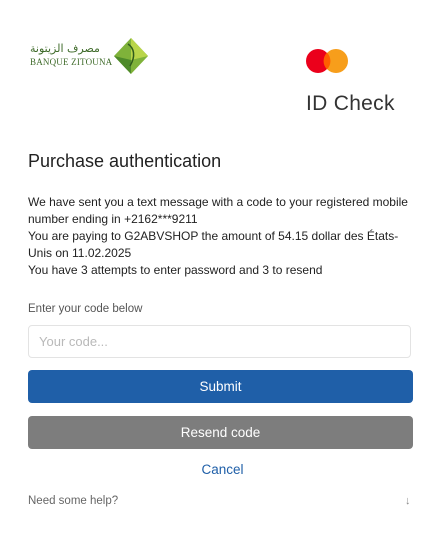 This screenshot has height=544, width=445. Describe the element at coordinates (408, 501) in the screenshot. I see `expand-help-icon: ↓` at that location.